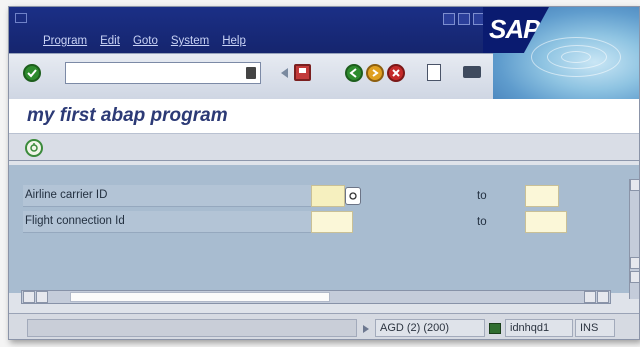 This screenshot has height=347, width=640. Describe the element at coordinates (328, 196) in the screenshot. I see `carrier-id-low-input` at that location.